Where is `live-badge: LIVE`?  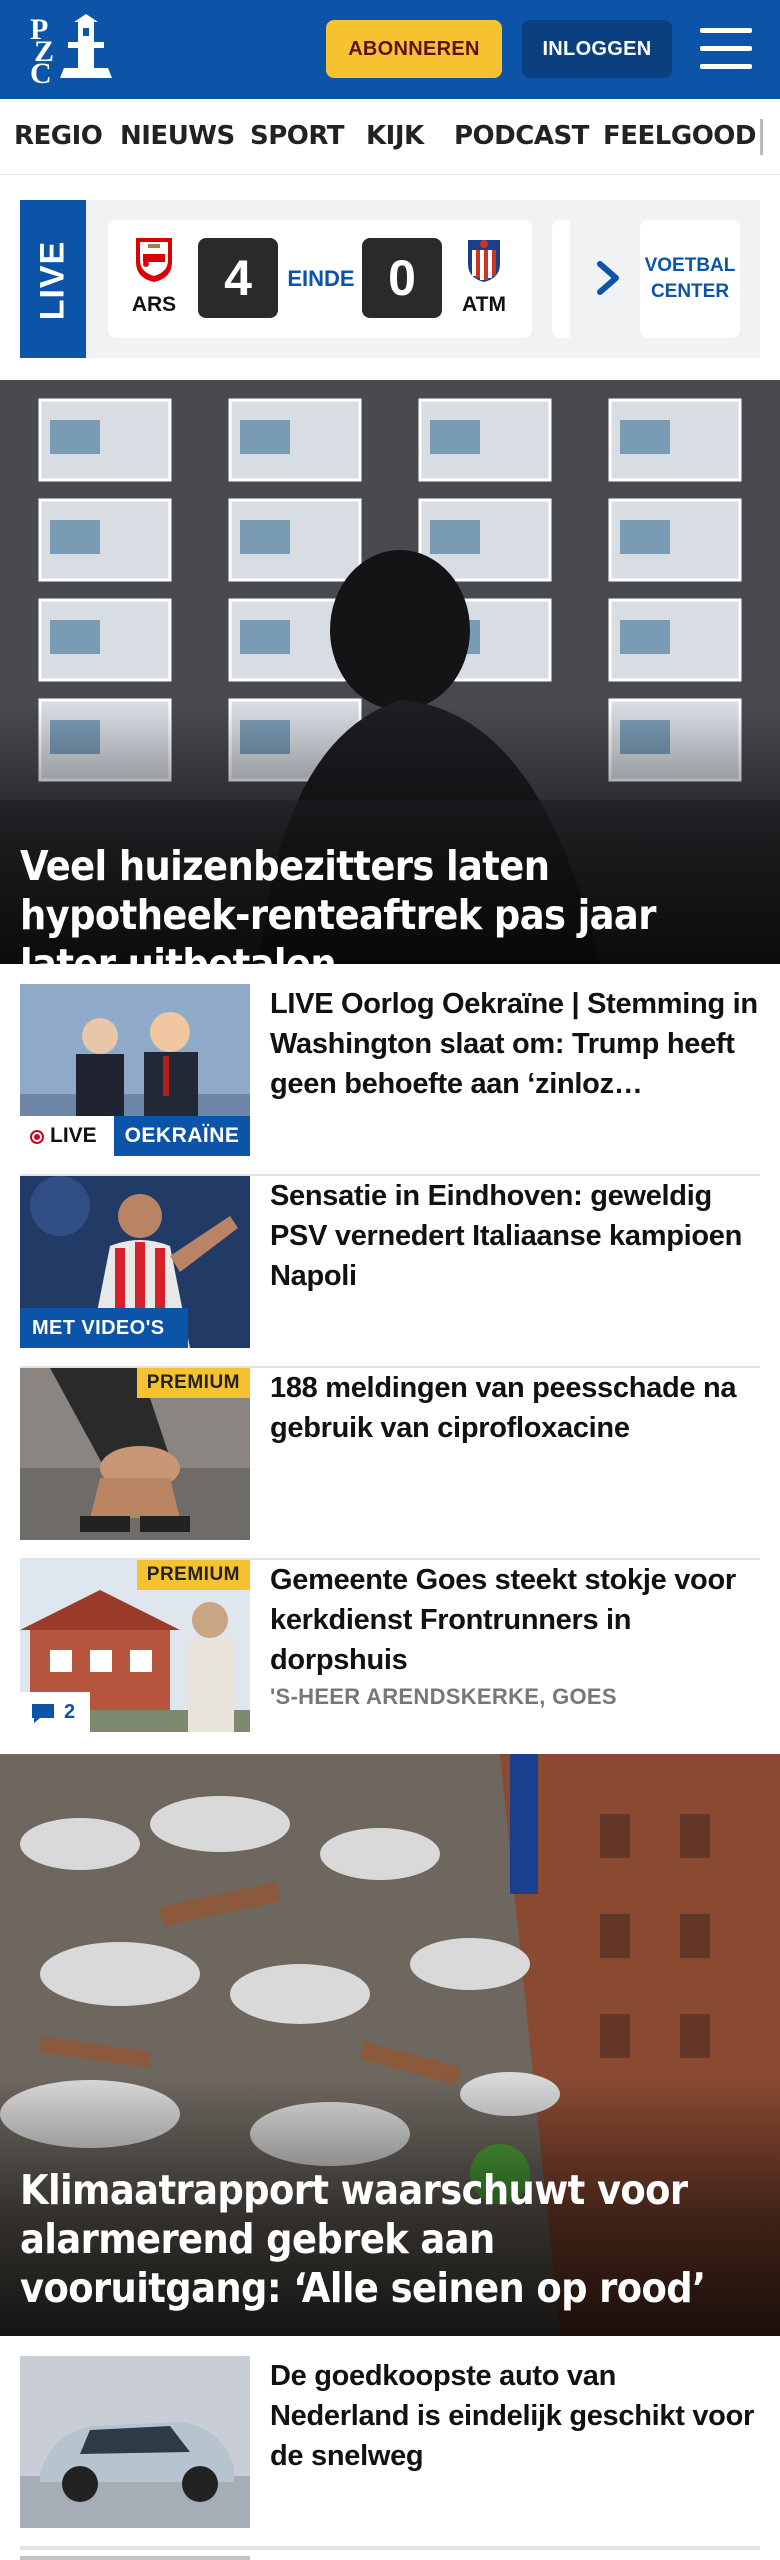 live-badge: LIVE is located at coordinates (67, 1136).